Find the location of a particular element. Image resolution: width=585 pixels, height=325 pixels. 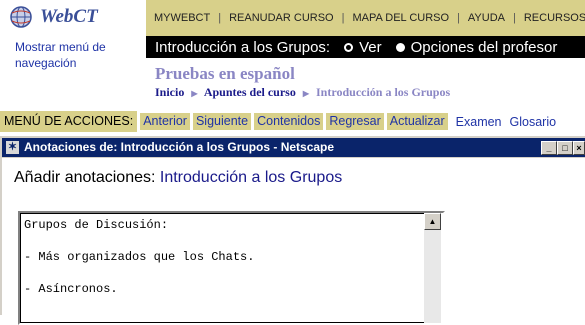

refresh-button: Actualizar is located at coordinates (417, 121).